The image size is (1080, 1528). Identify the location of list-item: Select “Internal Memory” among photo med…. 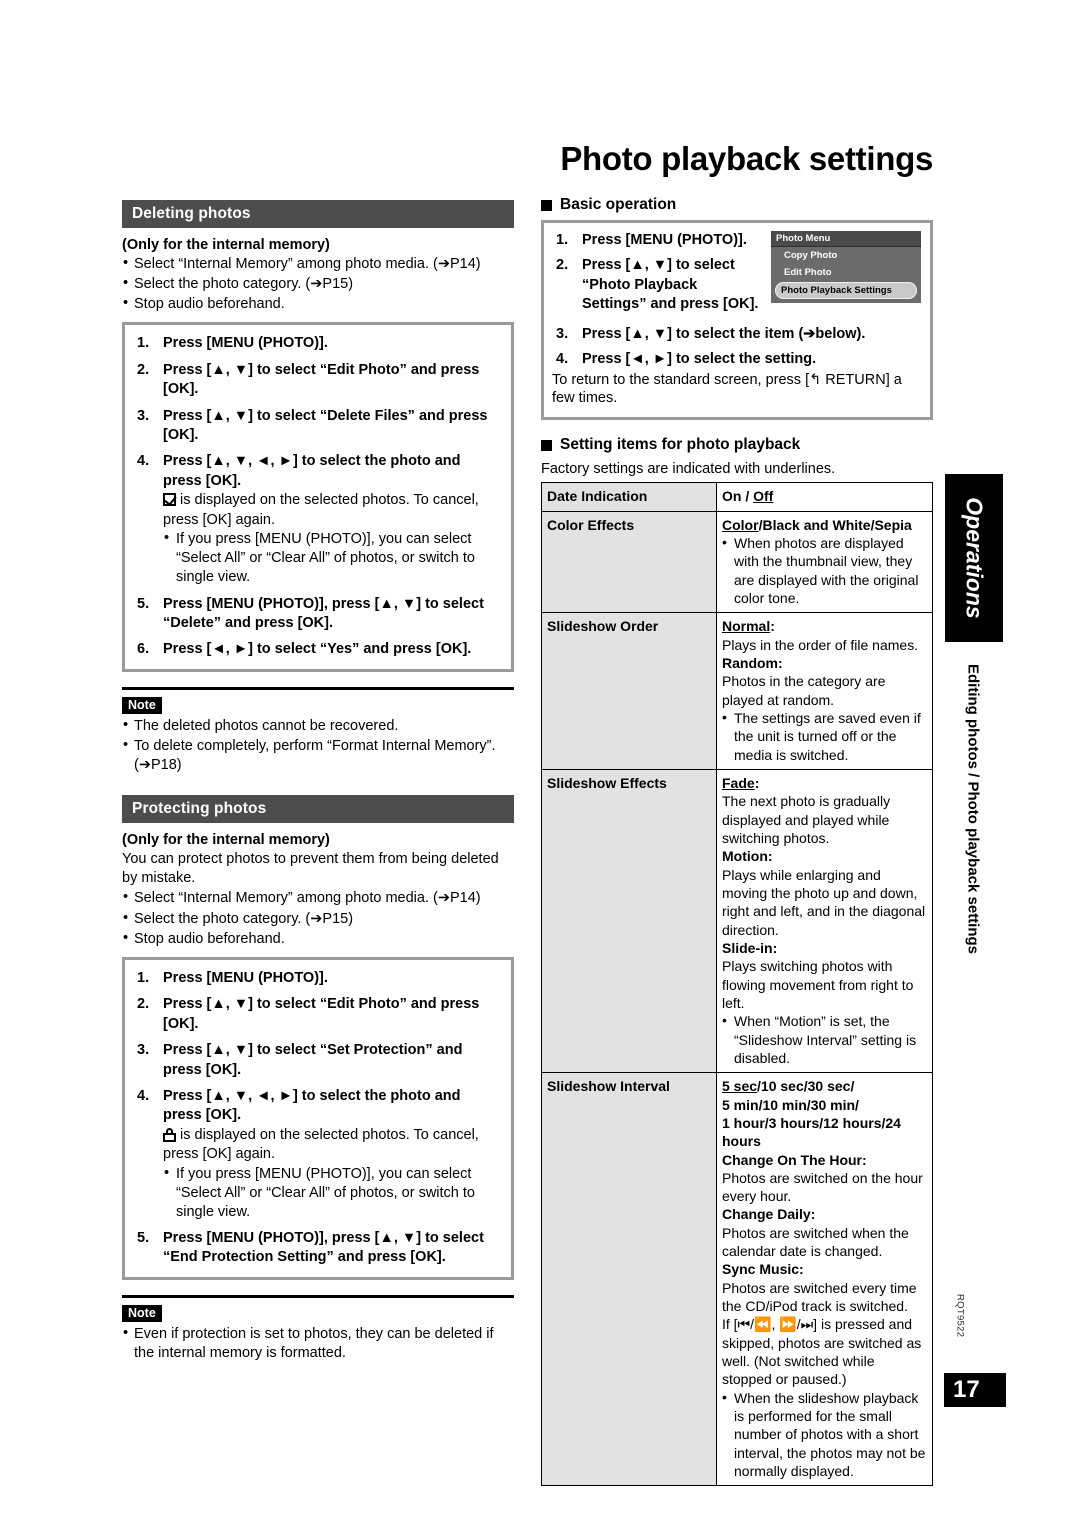
(318, 898).